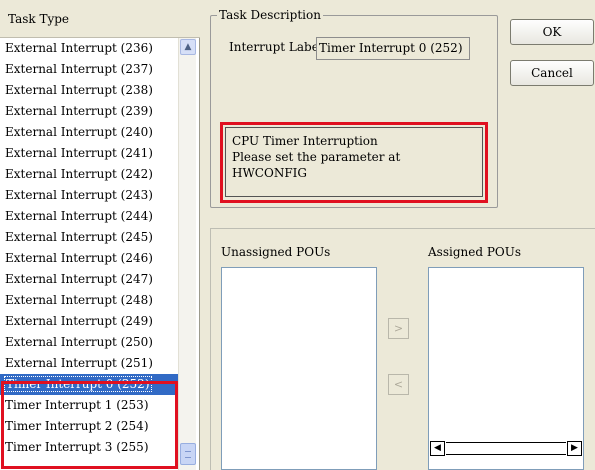  I want to click on list-item: External Interrupt (236), so click(89, 48).